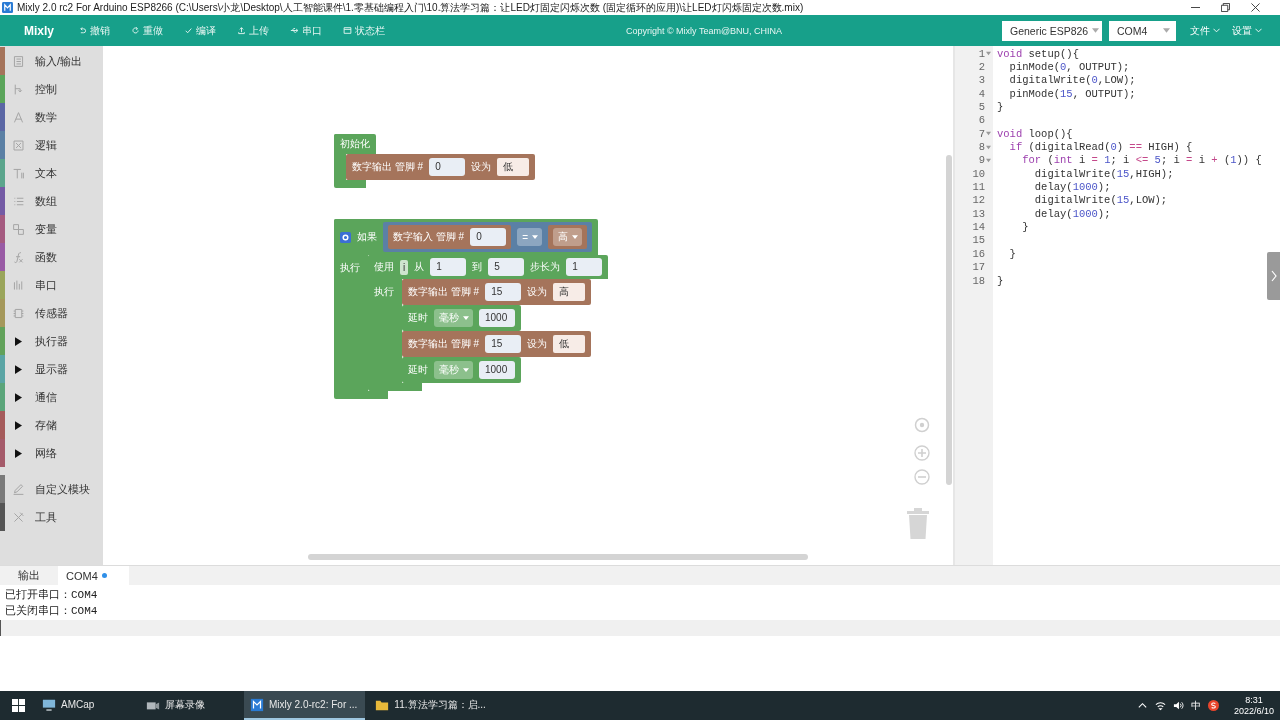  I want to click on category-item: 函数, so click(51, 257).